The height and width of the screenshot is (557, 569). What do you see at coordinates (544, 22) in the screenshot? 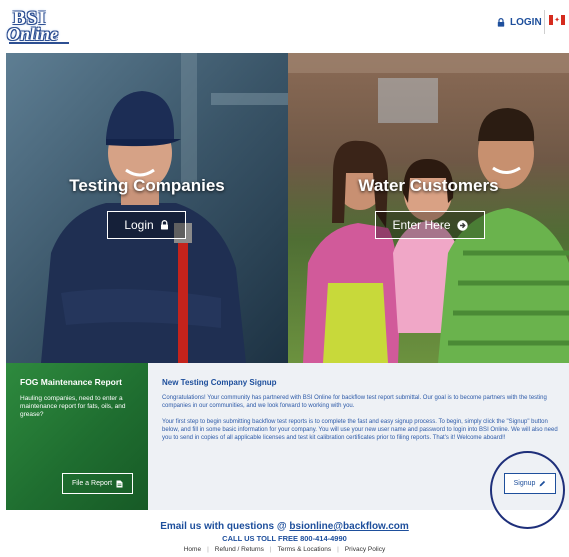
I see `header-divider` at bounding box center [544, 22].